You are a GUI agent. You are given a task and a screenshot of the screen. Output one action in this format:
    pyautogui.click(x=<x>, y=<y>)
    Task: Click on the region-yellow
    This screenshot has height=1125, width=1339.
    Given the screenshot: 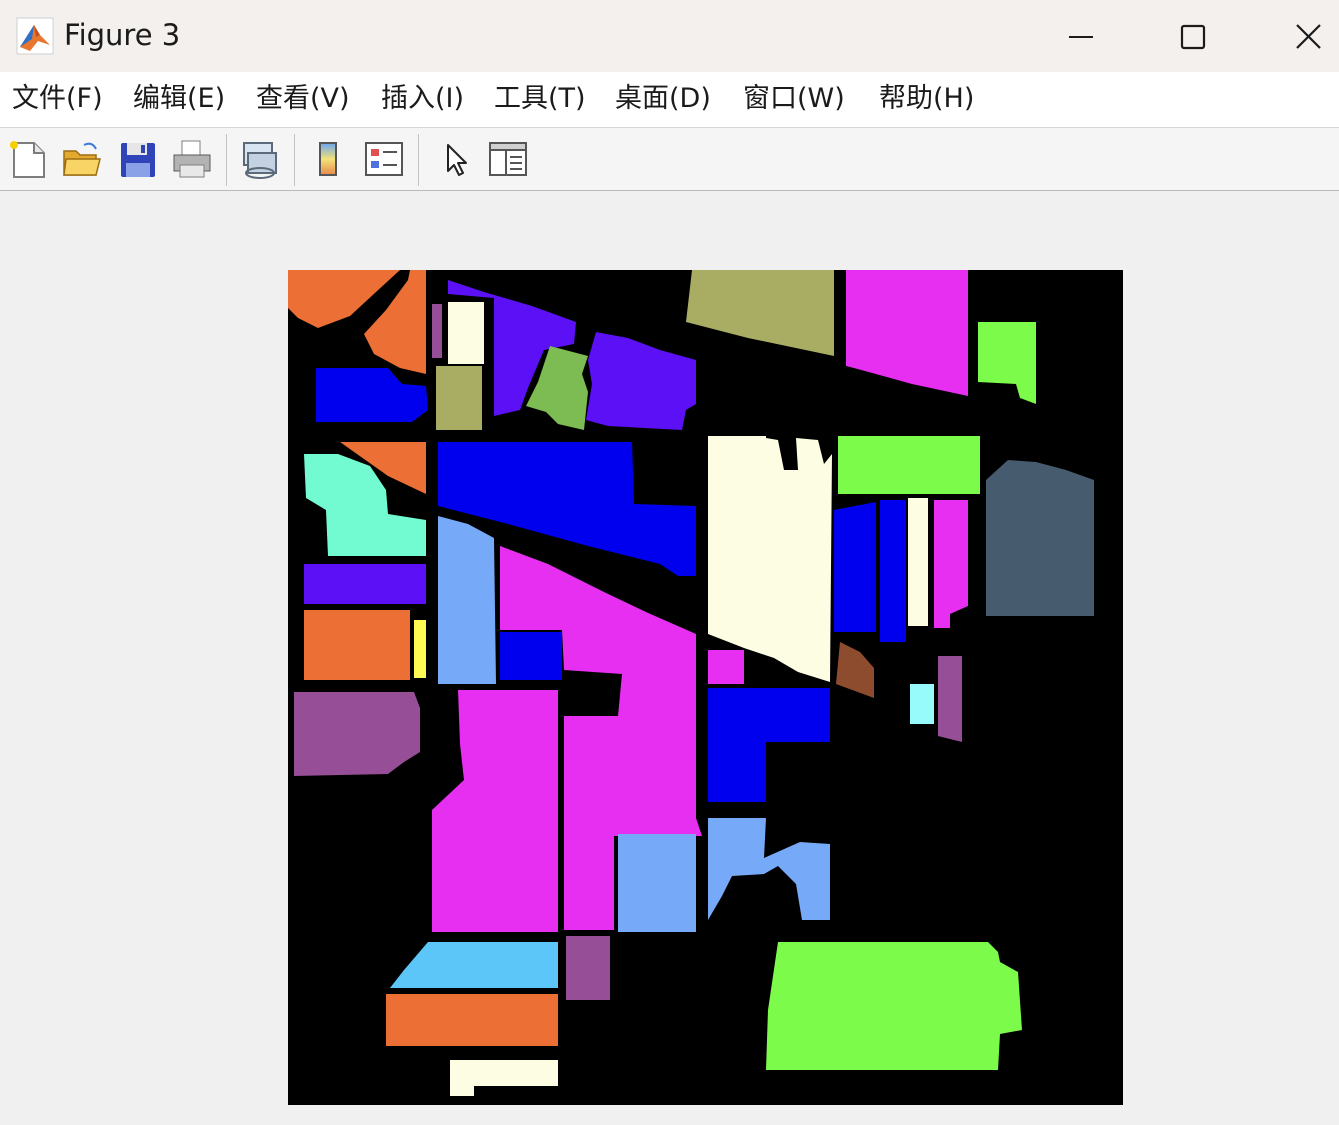 What is the action you would take?
    pyautogui.click(x=420, y=649)
    